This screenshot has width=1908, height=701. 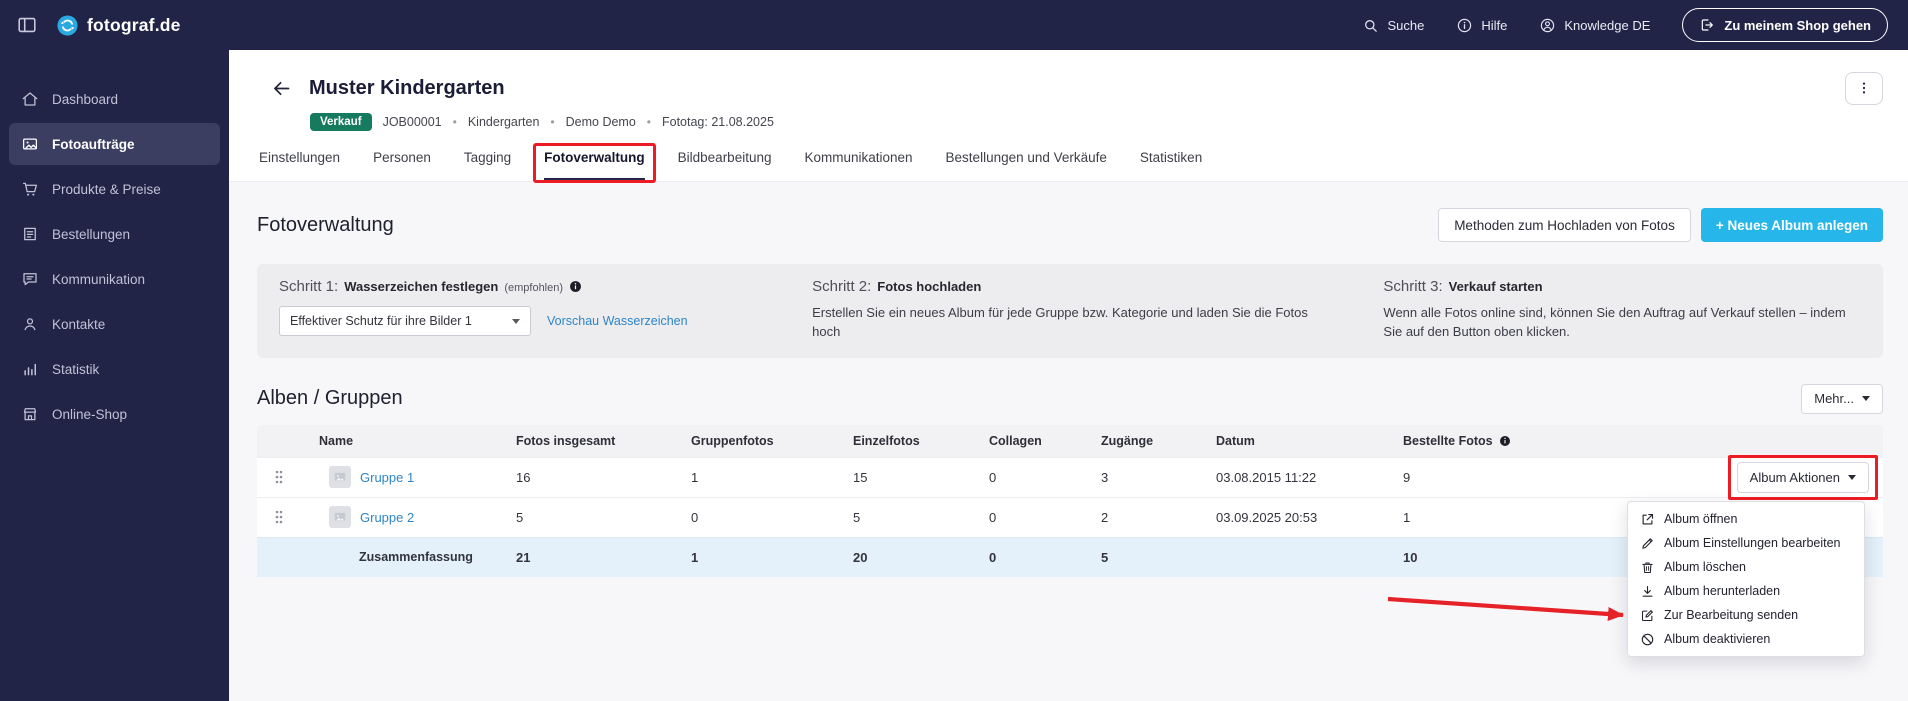 What do you see at coordinates (1802, 477) in the screenshot?
I see `album-actions-button: Album Aktionen` at bounding box center [1802, 477].